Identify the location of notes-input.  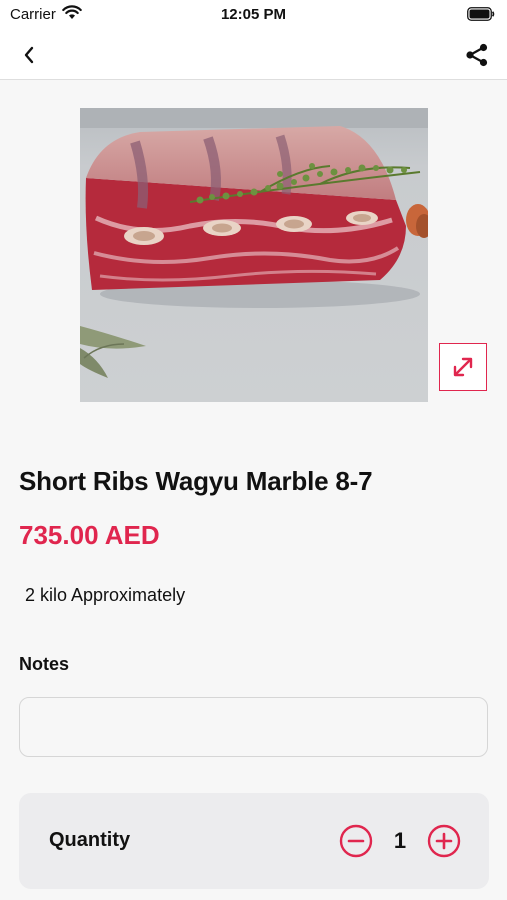
(253, 727).